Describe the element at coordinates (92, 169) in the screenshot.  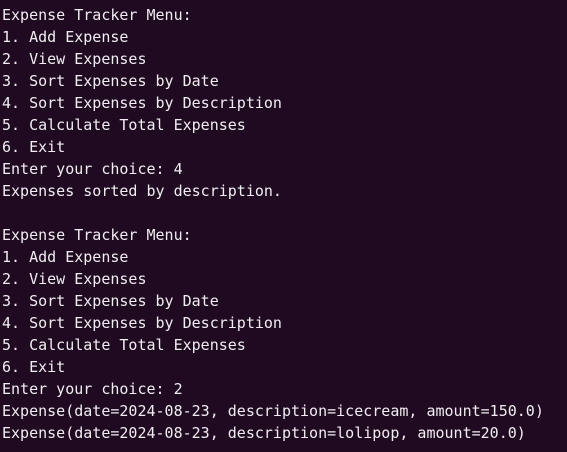
I see `choice-prompt: Enter your choice: 4` at that location.